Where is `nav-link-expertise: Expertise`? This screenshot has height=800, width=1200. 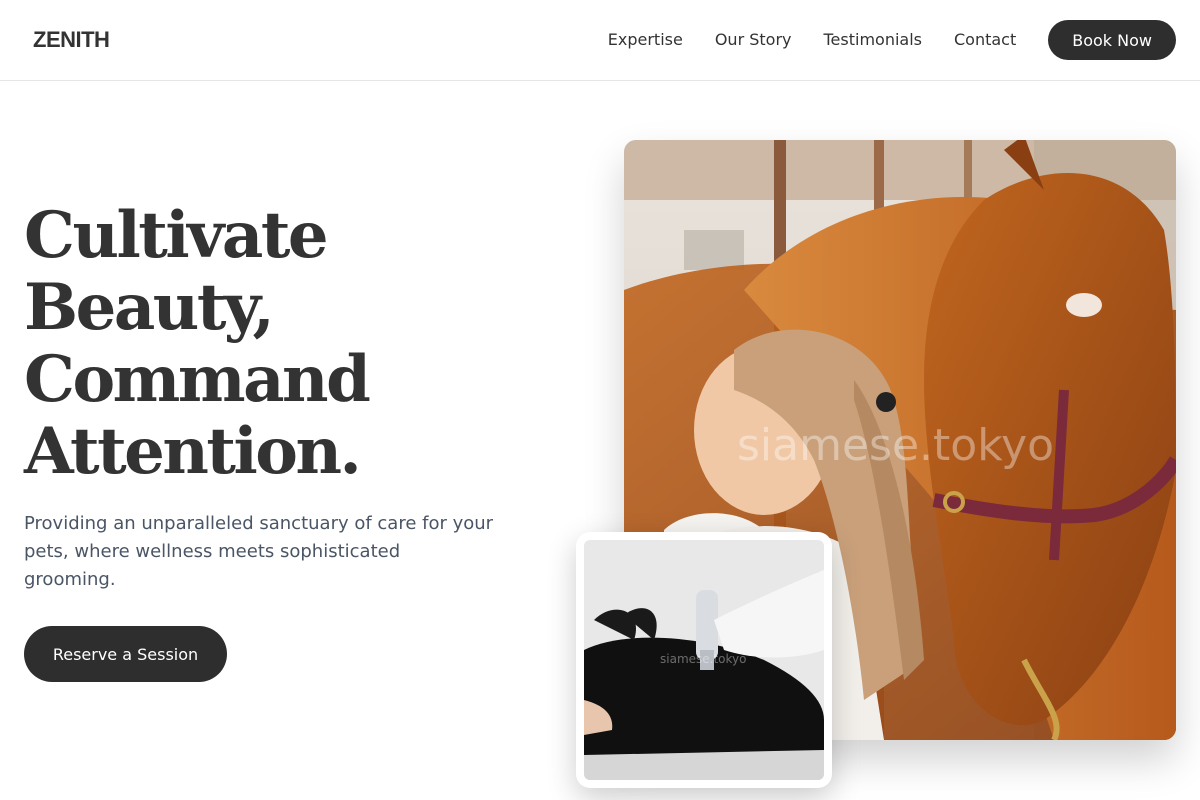
nav-link-expertise: Expertise is located at coordinates (645, 40).